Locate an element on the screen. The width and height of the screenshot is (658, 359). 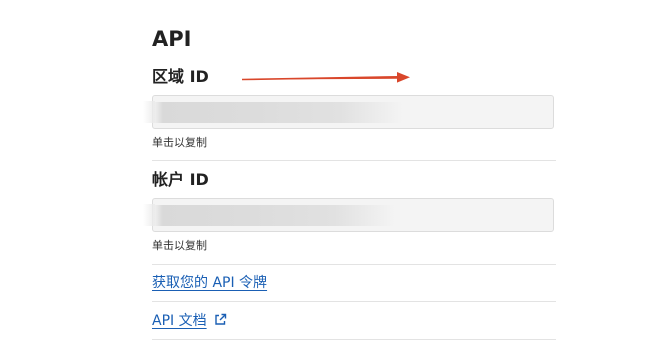
external-link-icon is located at coordinates (220, 319).